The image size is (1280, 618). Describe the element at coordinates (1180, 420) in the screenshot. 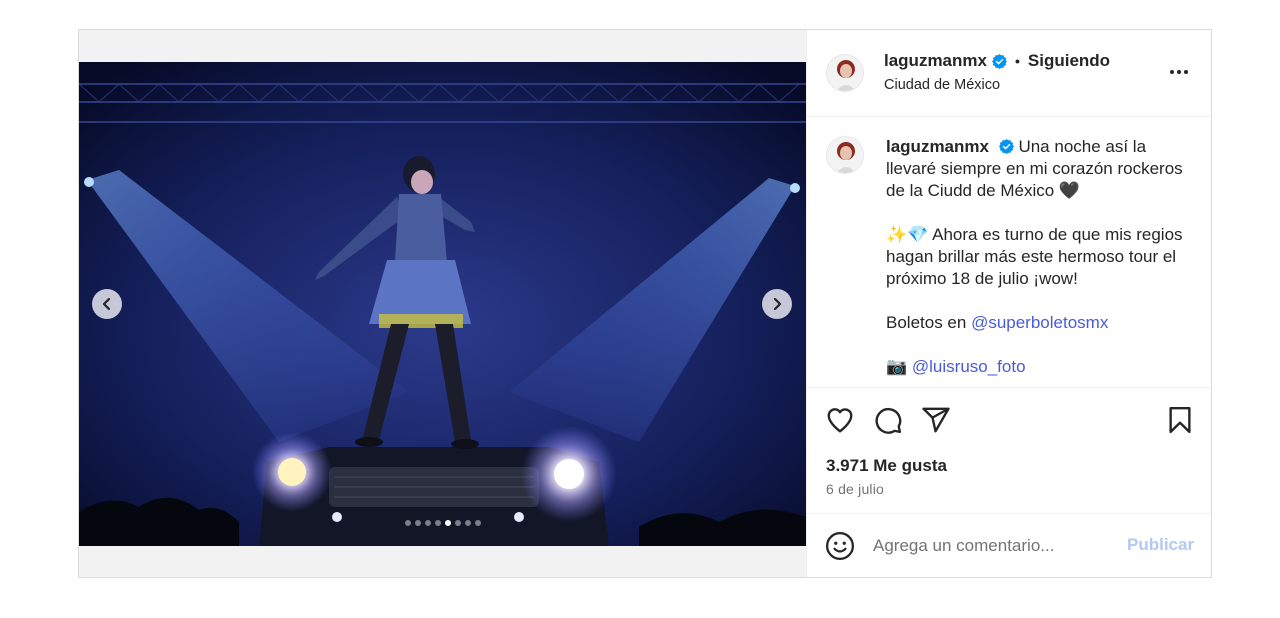

I see `bookmark-icon` at that location.